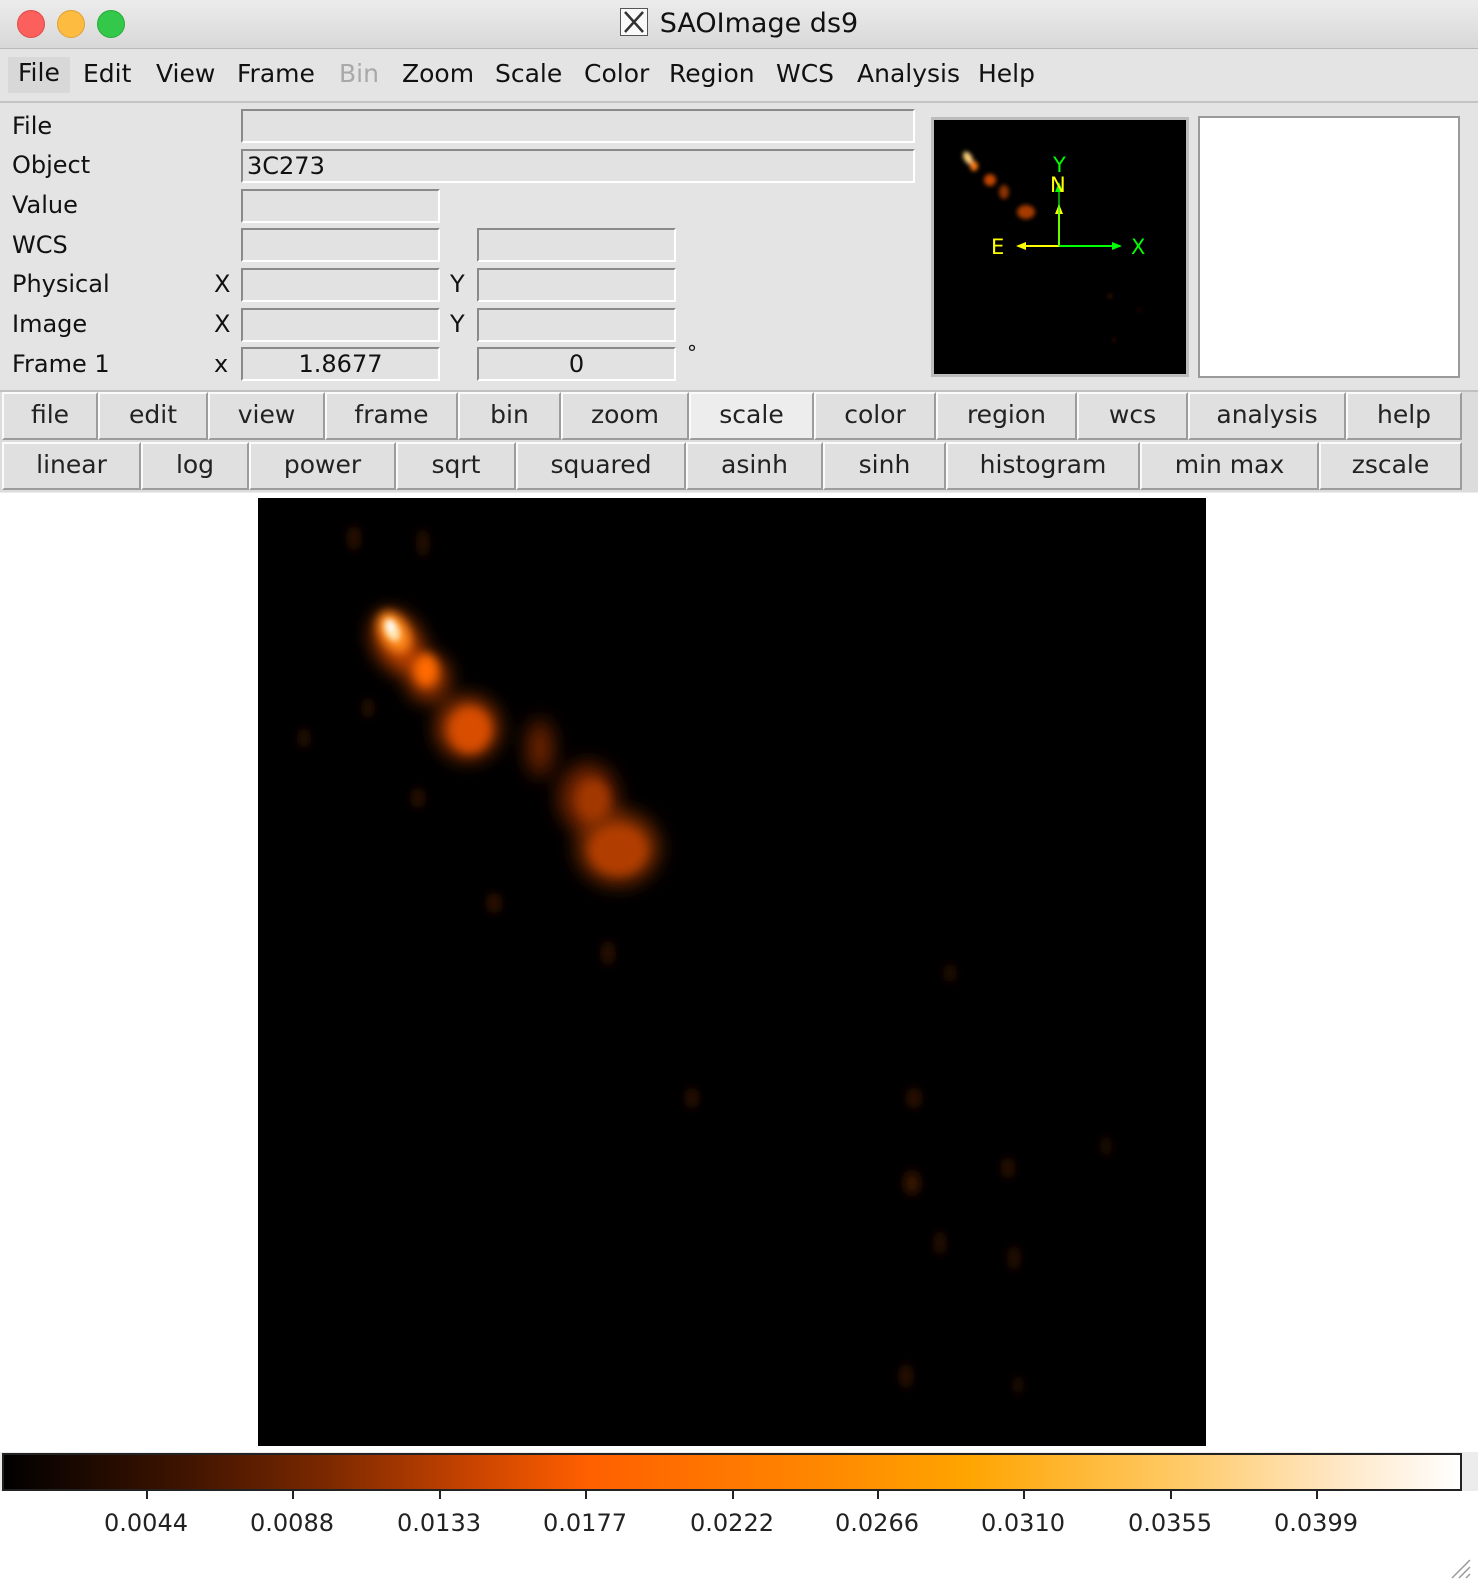 The height and width of the screenshot is (1584, 1478). I want to click on button-view: view, so click(266, 416).